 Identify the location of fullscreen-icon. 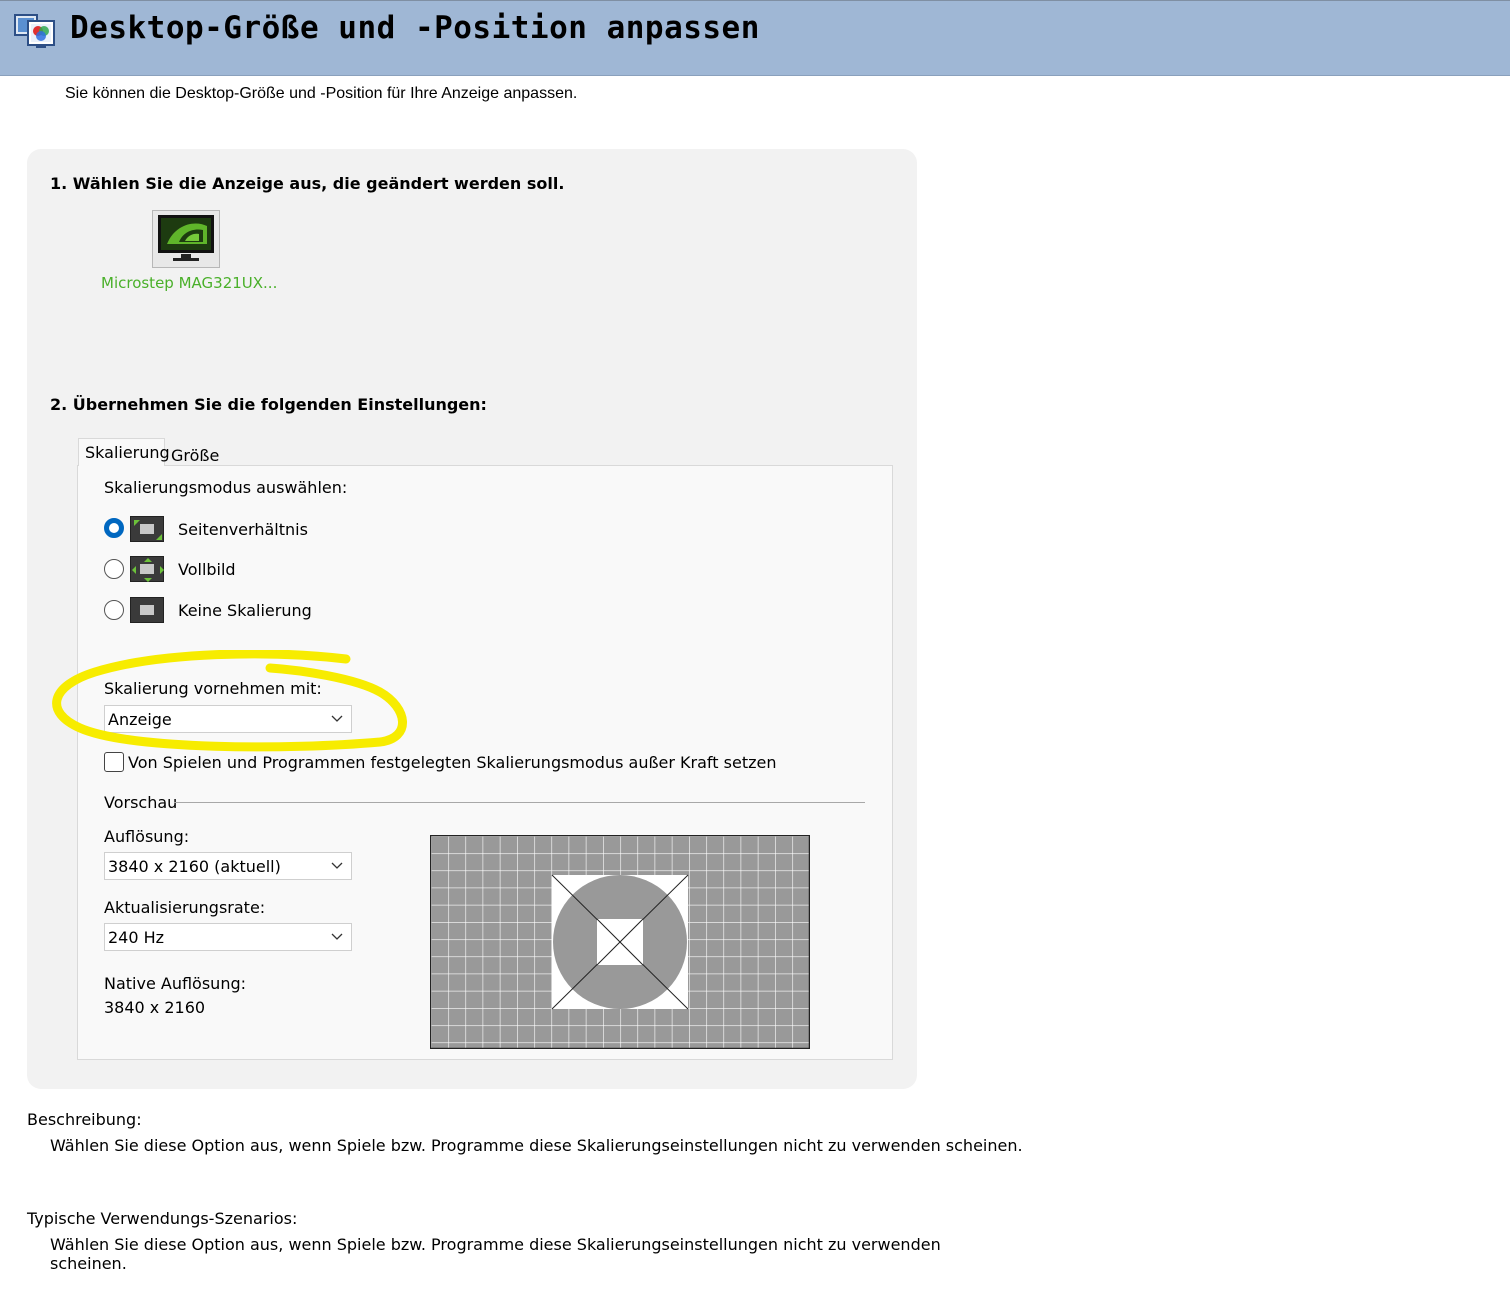
(147, 569).